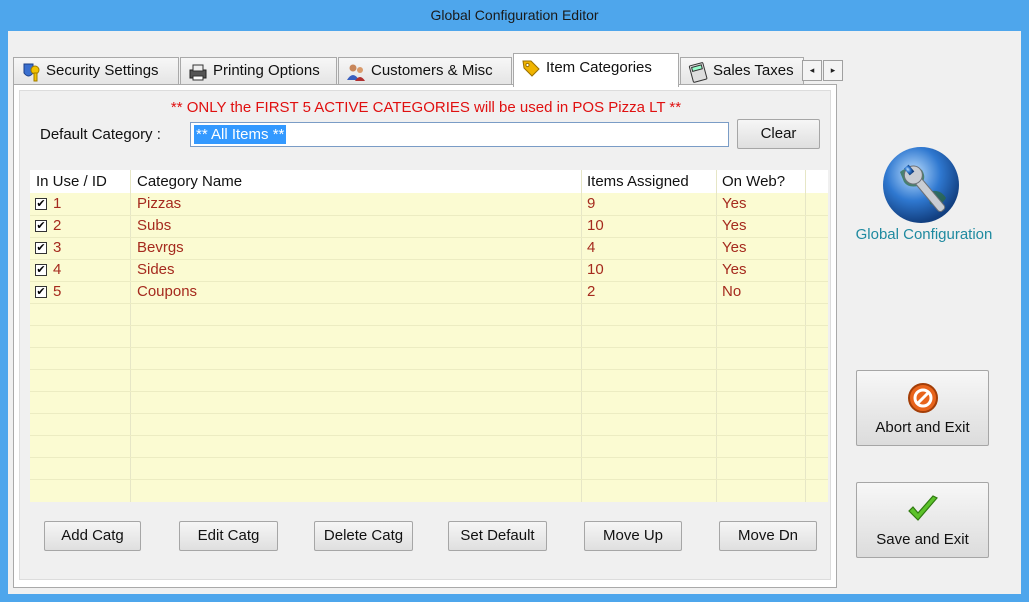 This screenshot has height=602, width=1029. What do you see at coordinates (732, 291) in the screenshot?
I see `cell-on-web: No` at bounding box center [732, 291].